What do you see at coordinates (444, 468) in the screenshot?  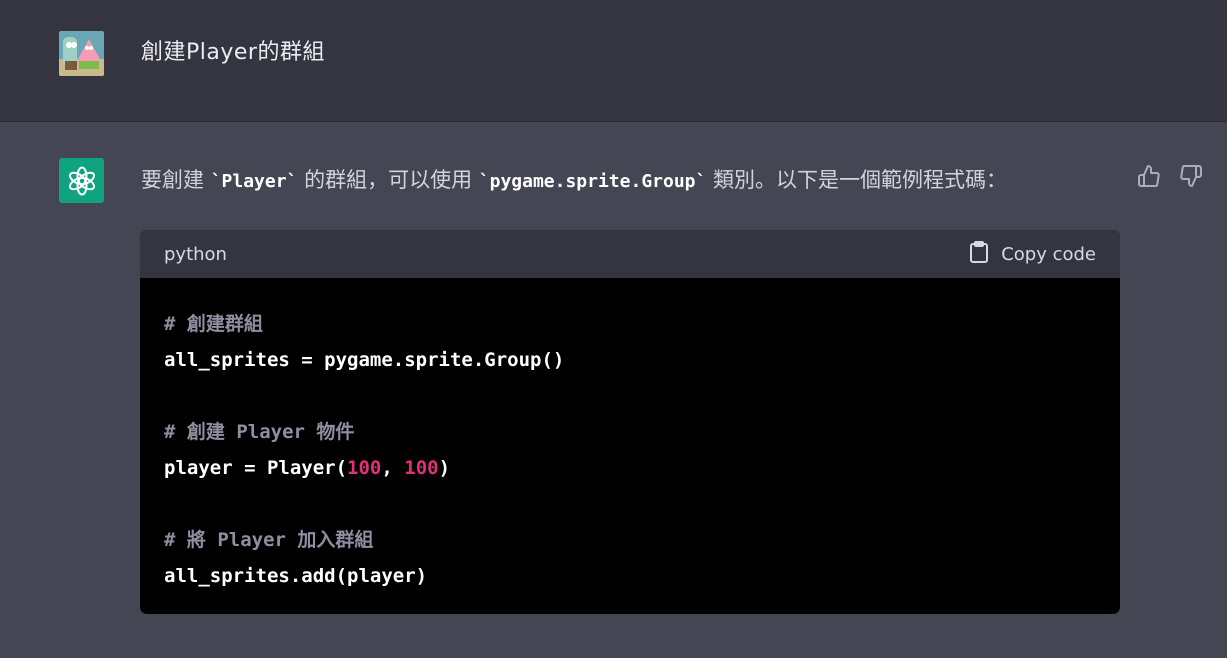 I see `code-token: )` at bounding box center [444, 468].